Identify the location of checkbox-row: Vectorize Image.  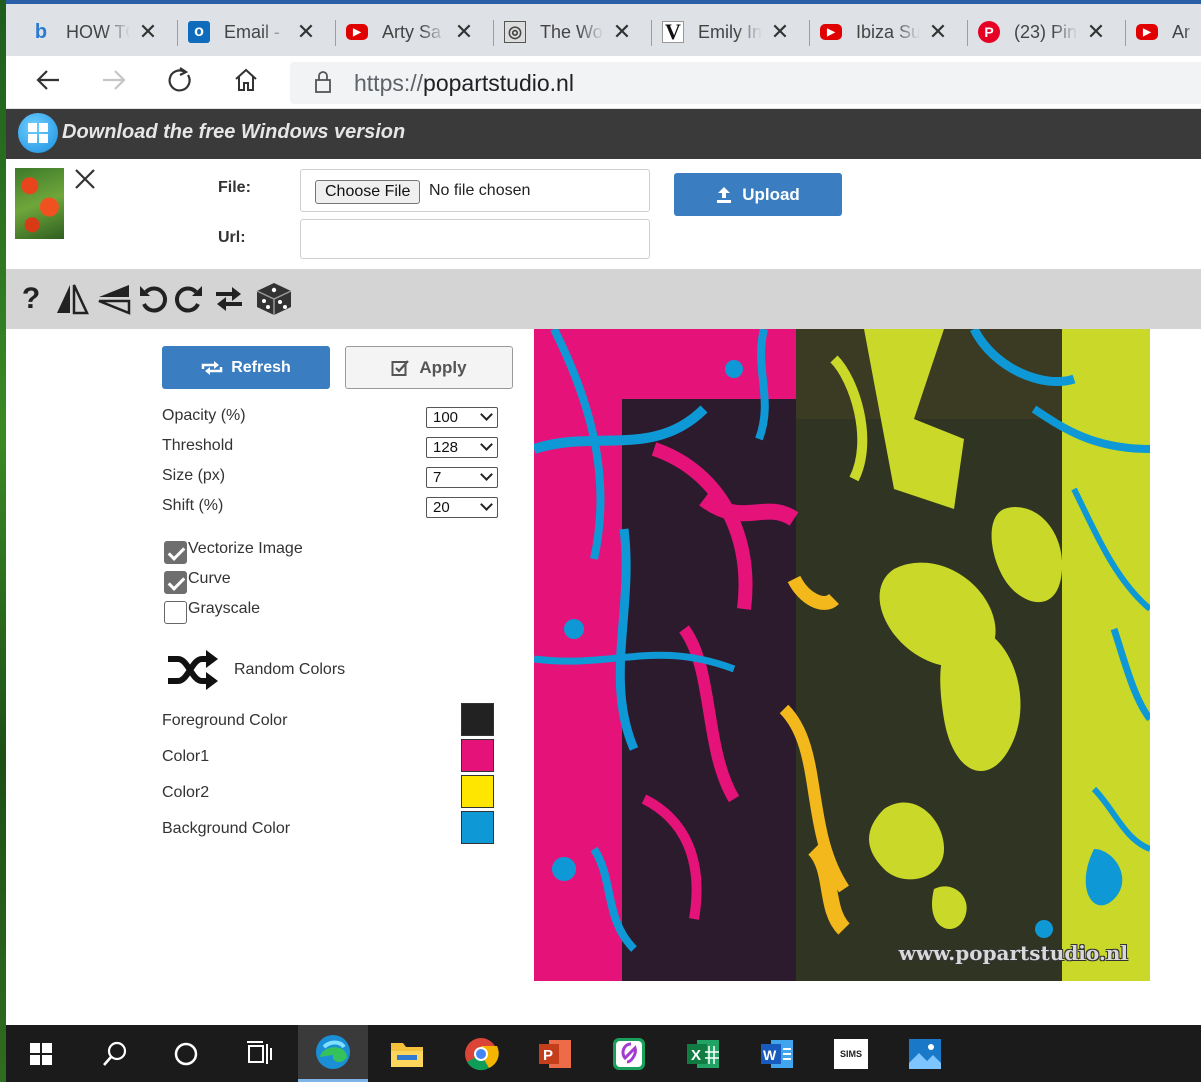
(233, 552).